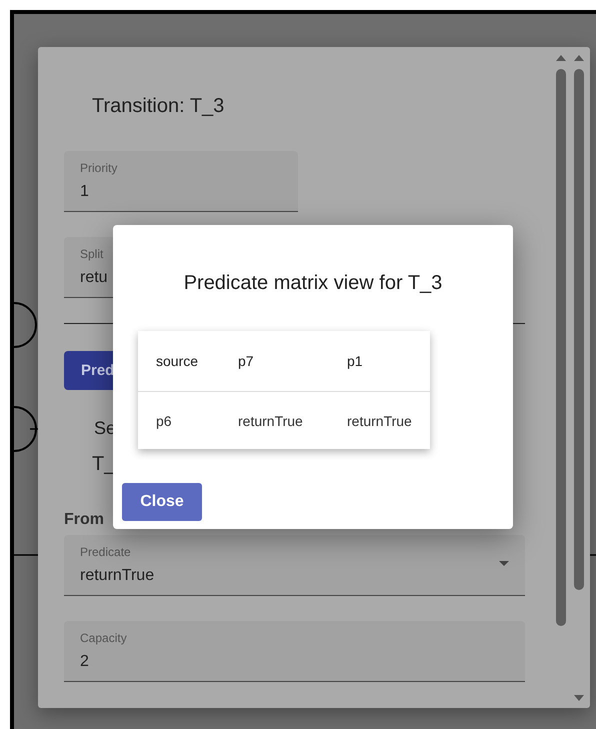 The width and height of the screenshot is (596, 729). What do you see at coordinates (94, 278) in the screenshot?
I see `field-value: retu` at bounding box center [94, 278].